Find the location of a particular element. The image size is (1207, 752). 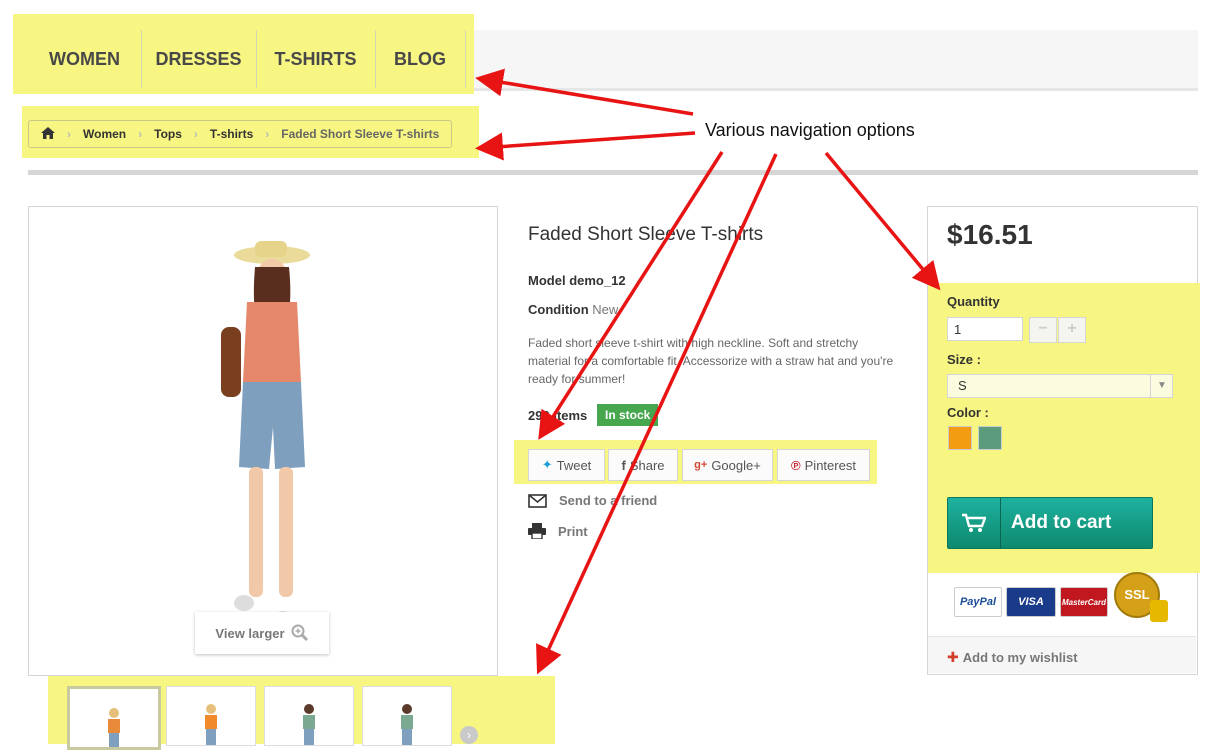

annotation-label: Various navigation options is located at coordinates (810, 130).